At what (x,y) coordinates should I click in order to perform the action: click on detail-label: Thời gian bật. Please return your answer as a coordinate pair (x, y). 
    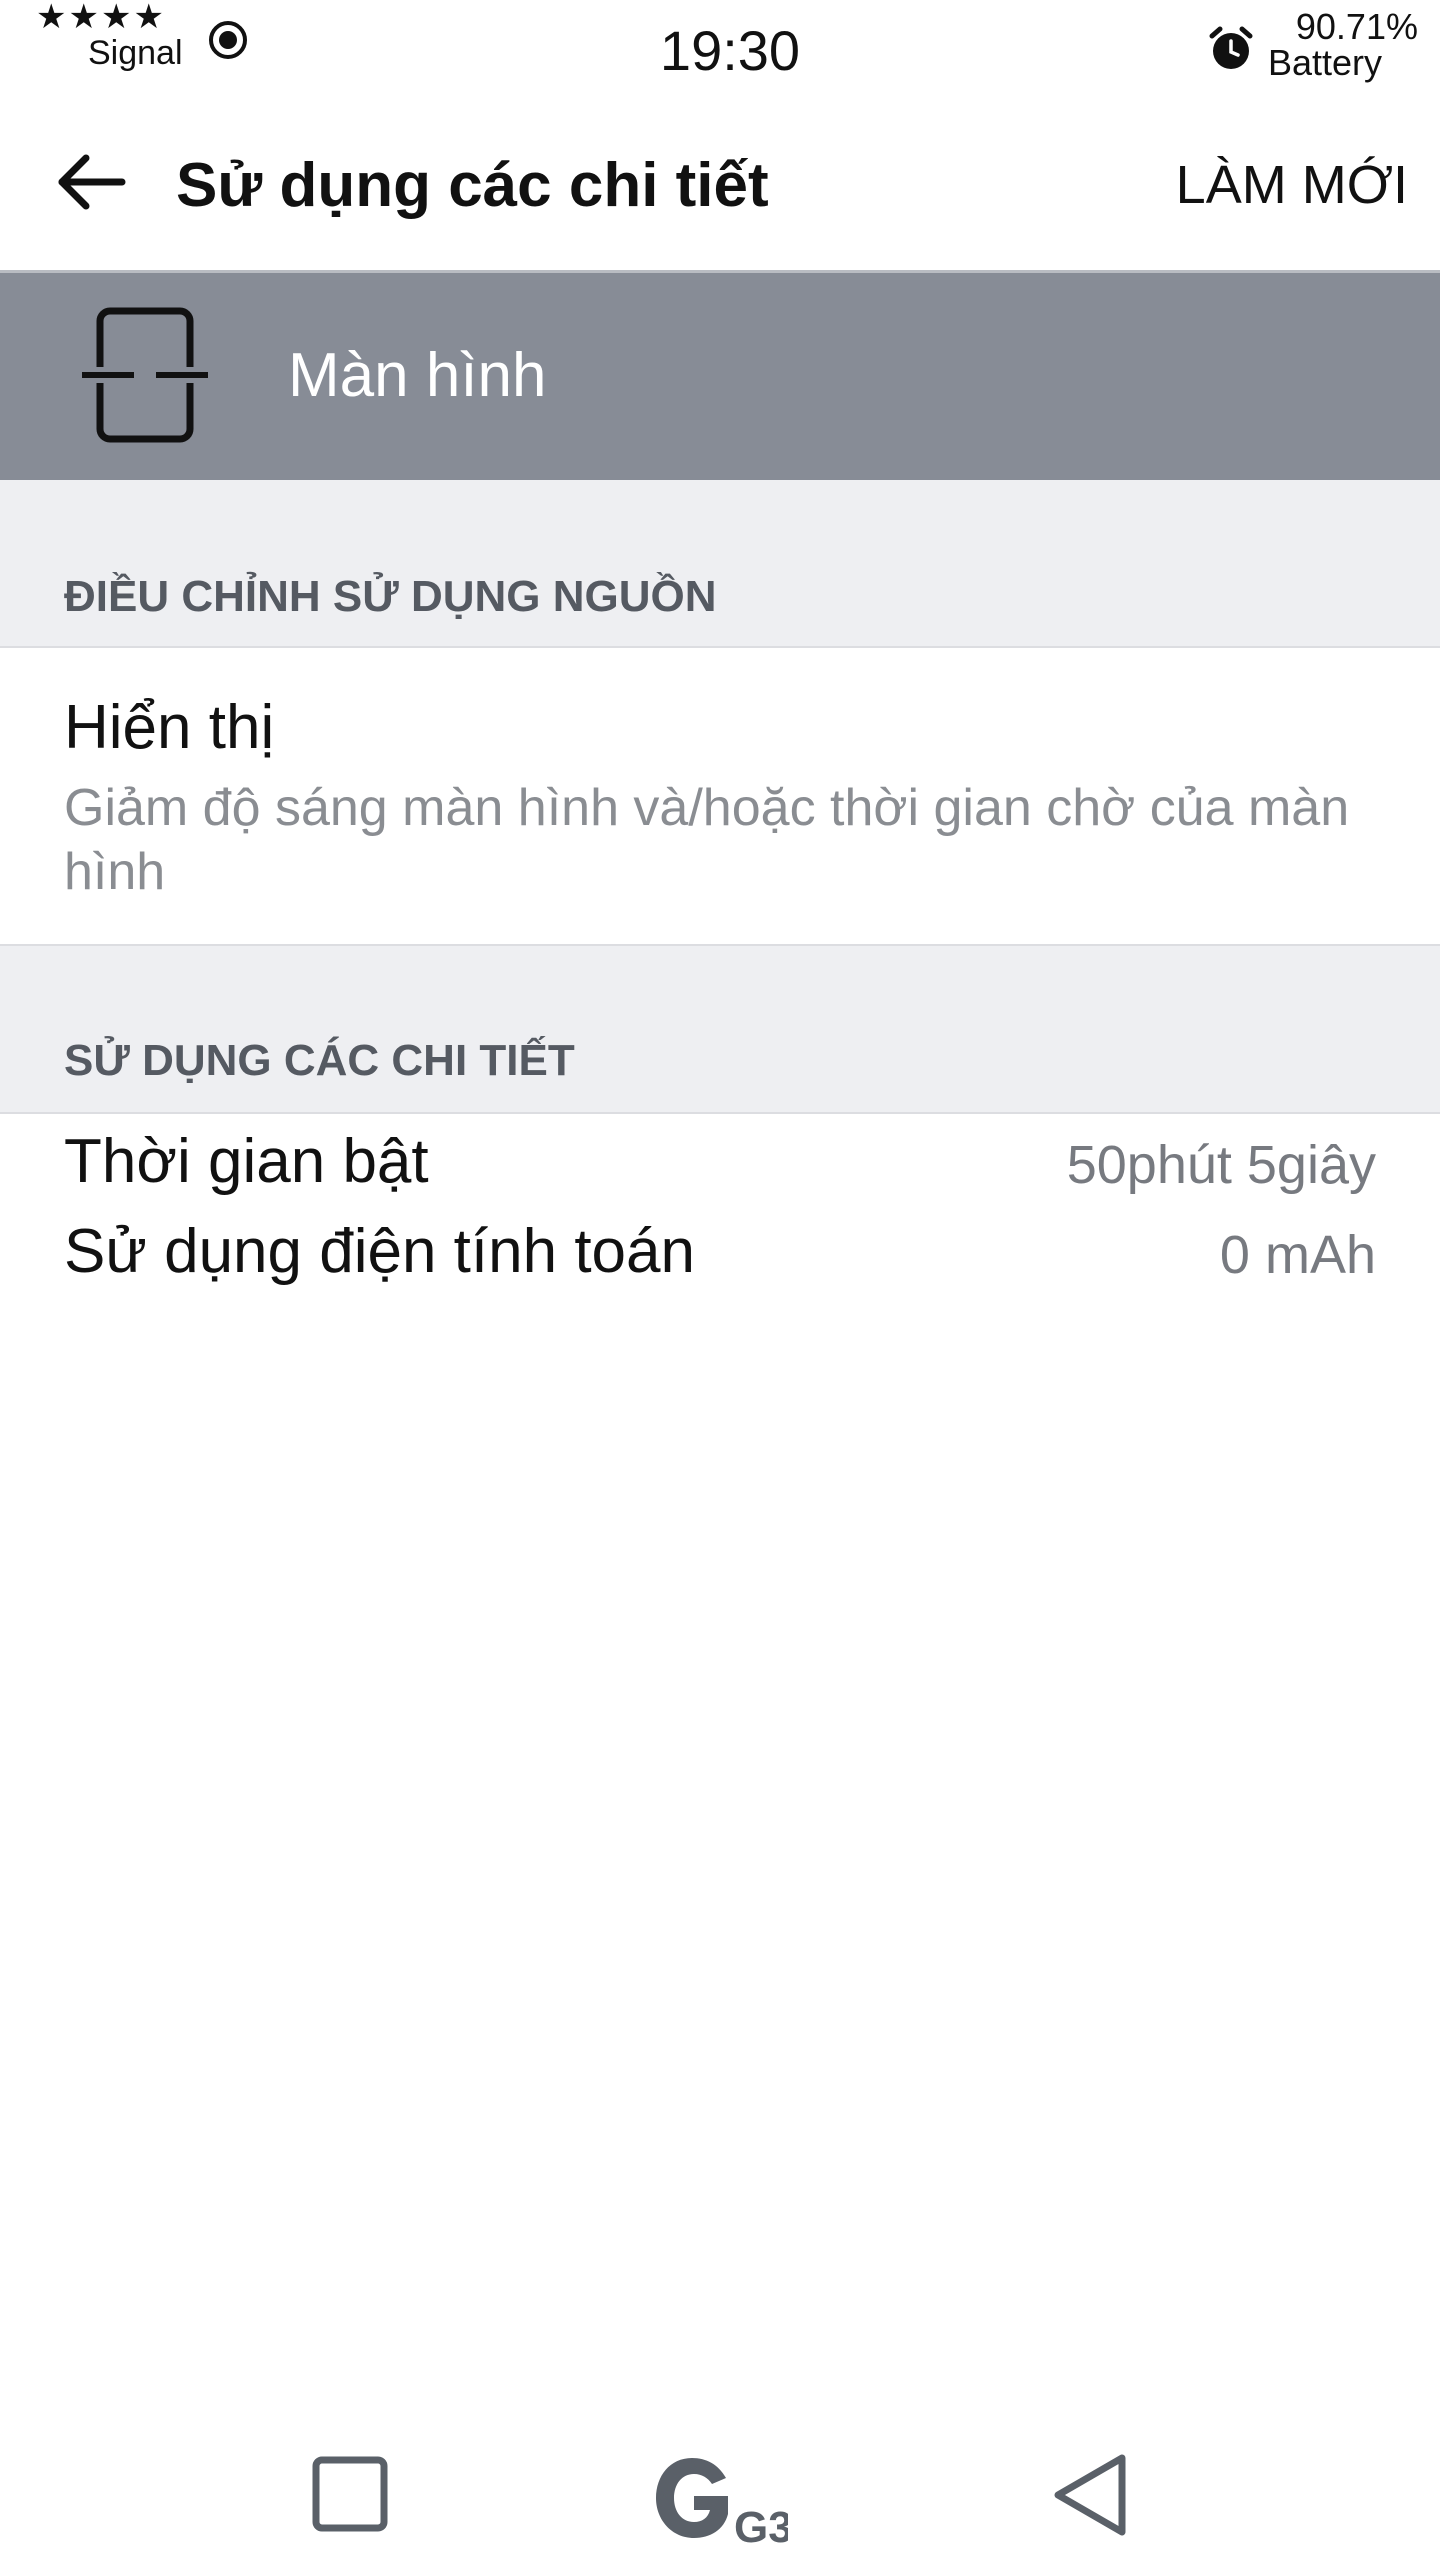
    Looking at the image, I should click on (246, 1161).